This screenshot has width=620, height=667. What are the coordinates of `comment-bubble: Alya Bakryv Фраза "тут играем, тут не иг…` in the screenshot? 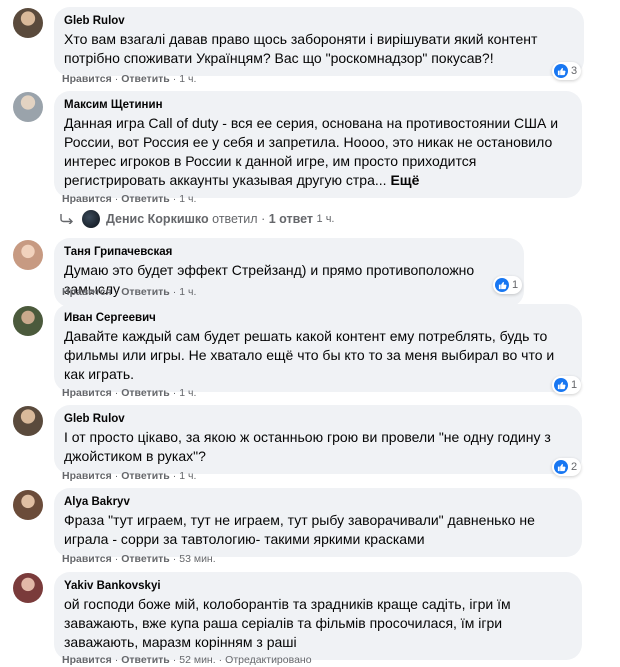 It's located at (318, 522).